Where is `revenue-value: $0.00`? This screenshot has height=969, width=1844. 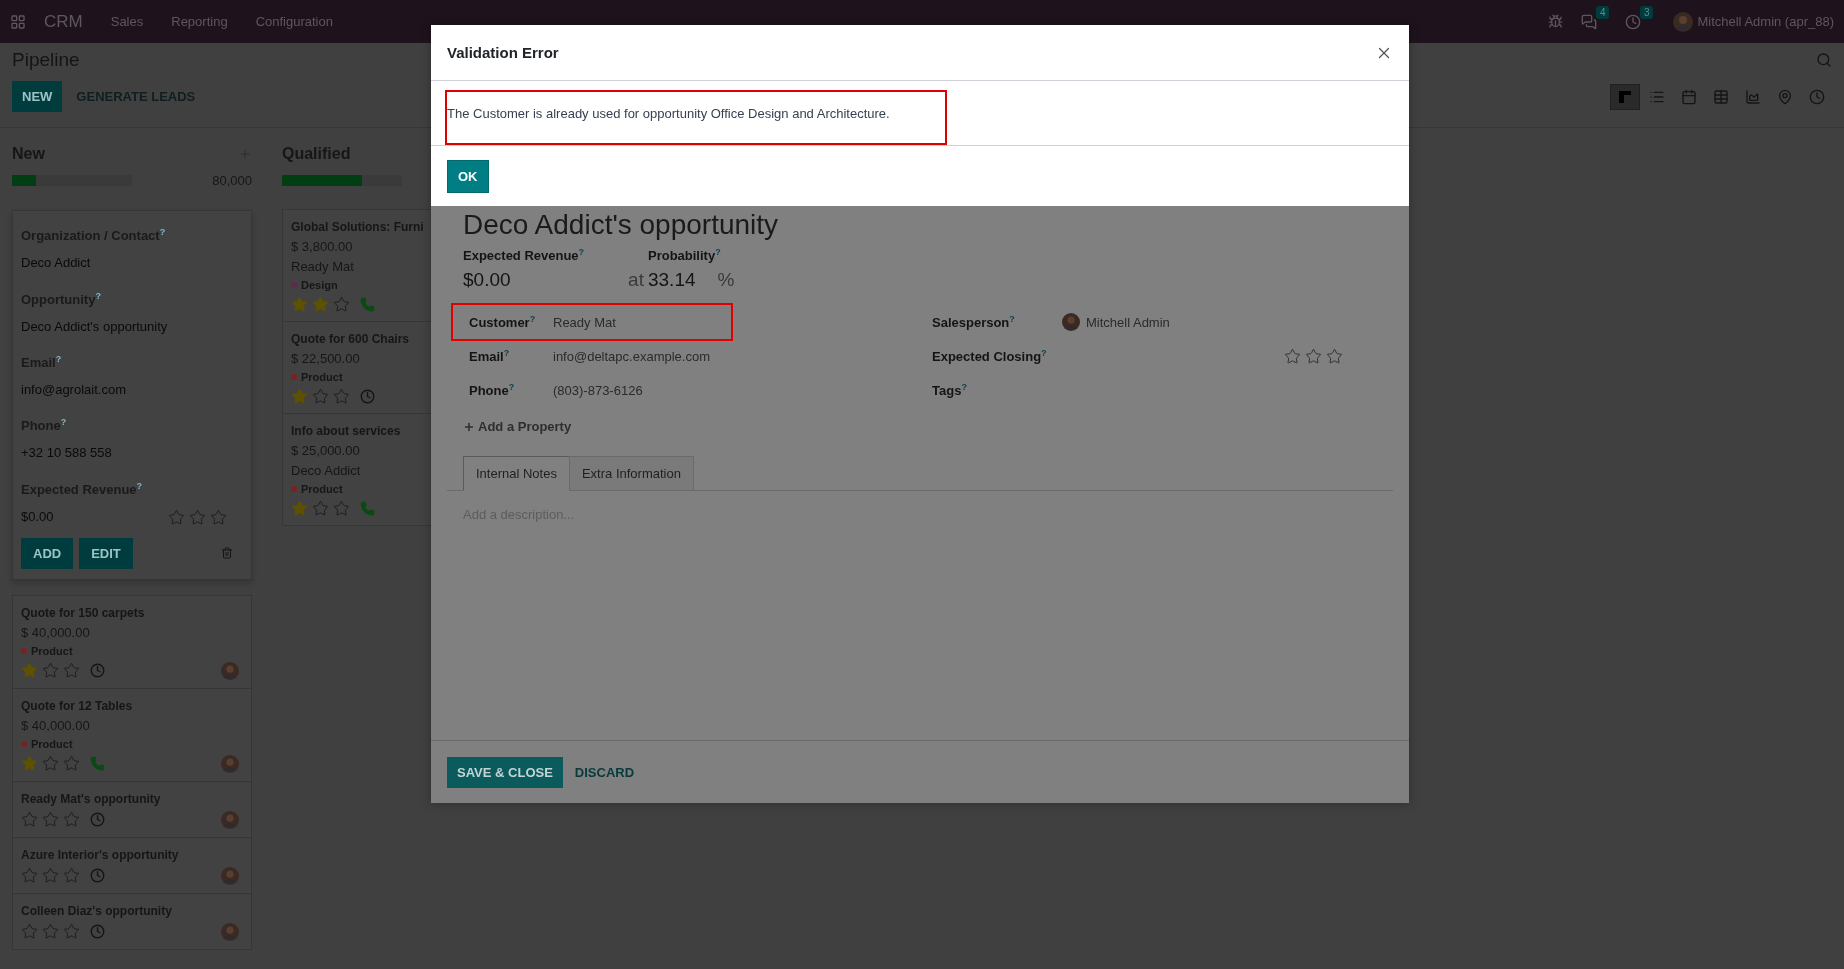
revenue-value: $0.00 is located at coordinates (524, 280).